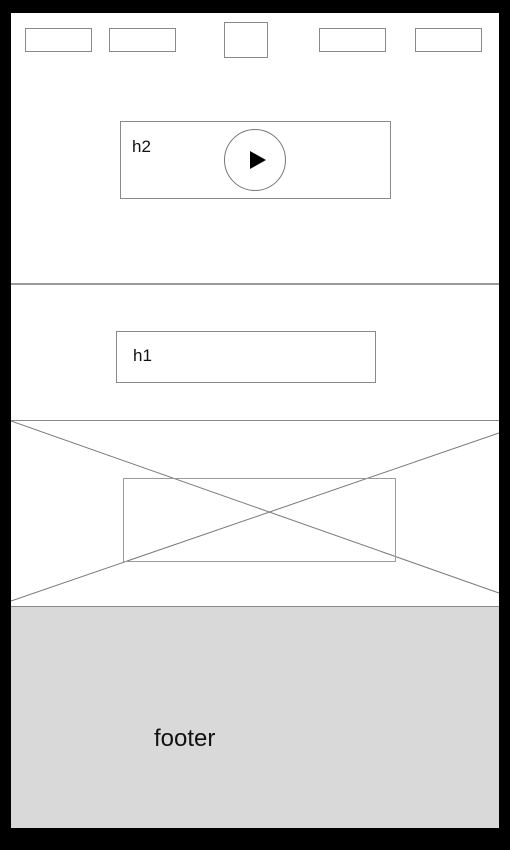 This screenshot has height=850, width=510. I want to click on play-icon, so click(258, 160).